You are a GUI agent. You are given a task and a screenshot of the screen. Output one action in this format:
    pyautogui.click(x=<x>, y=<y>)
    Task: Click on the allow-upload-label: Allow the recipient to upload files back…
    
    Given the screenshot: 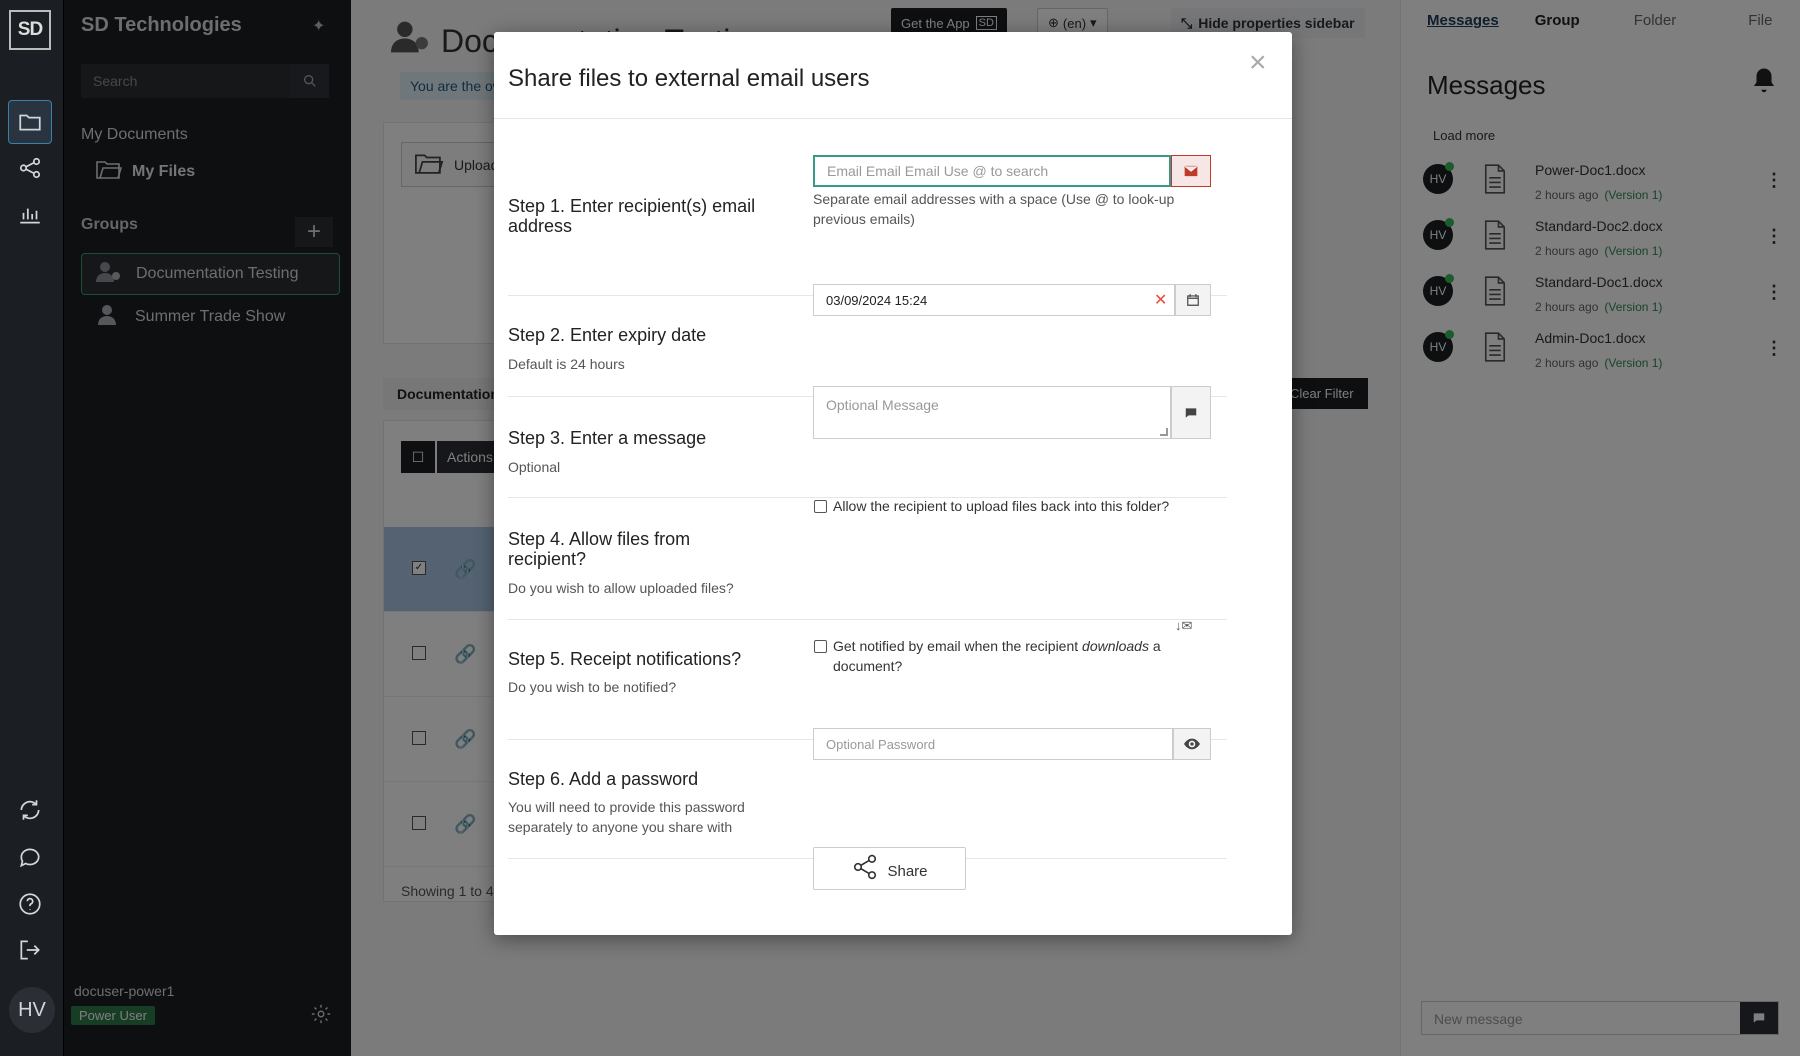 What is the action you would take?
    pyautogui.click(x=1023, y=506)
    